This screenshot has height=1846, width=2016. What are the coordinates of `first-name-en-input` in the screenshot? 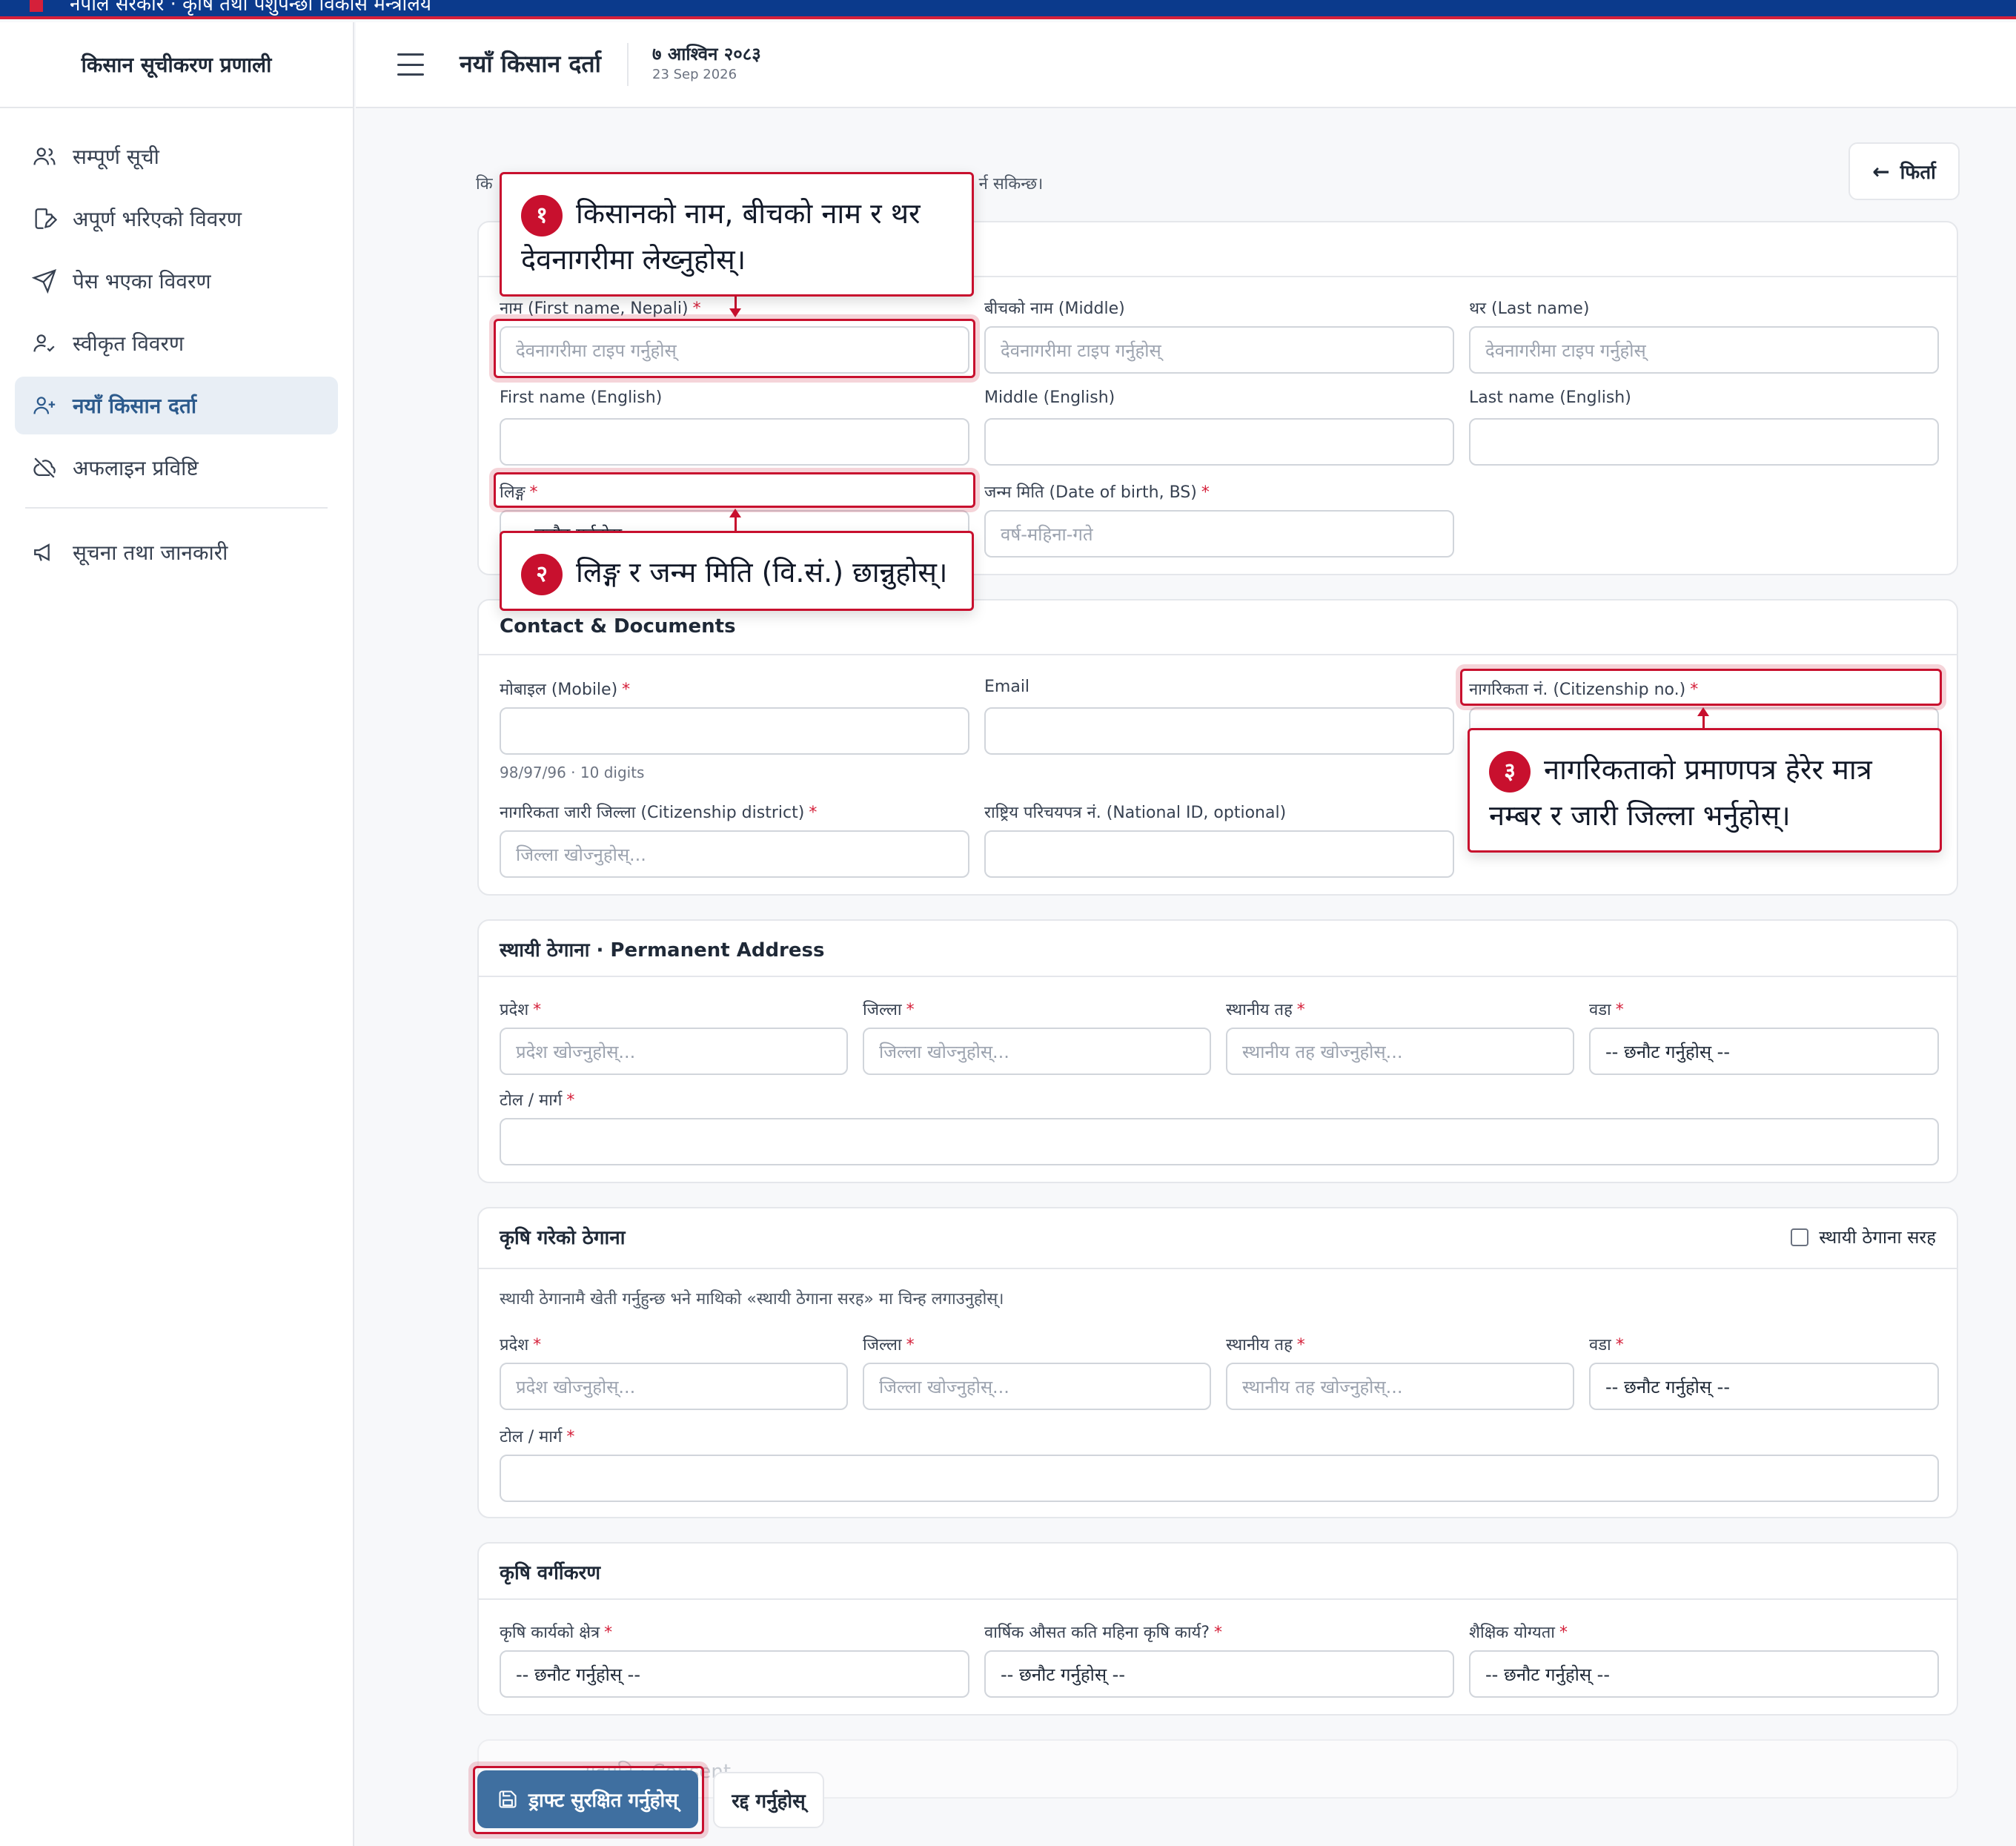 It's located at (735, 442).